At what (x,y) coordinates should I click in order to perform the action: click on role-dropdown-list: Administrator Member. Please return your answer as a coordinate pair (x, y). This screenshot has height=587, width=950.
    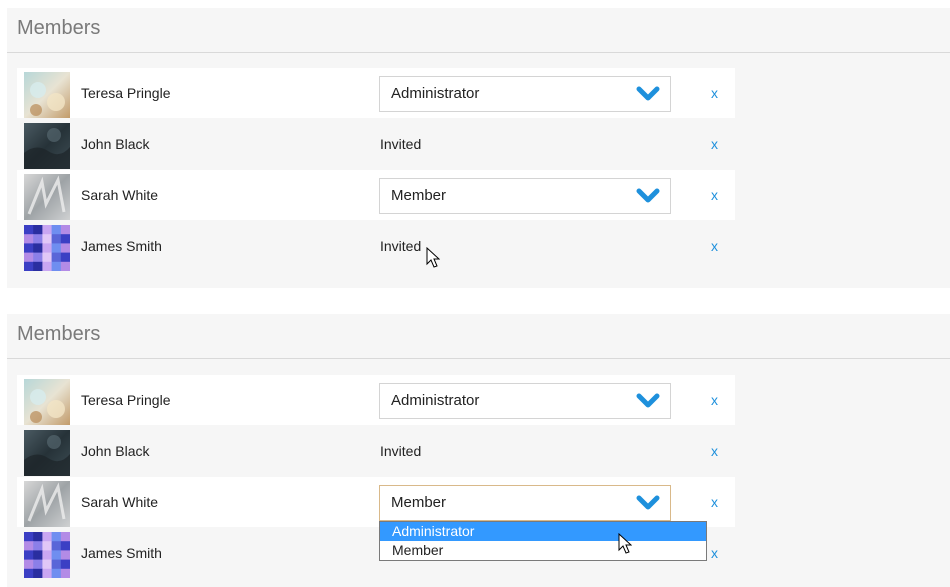
    Looking at the image, I should click on (543, 541).